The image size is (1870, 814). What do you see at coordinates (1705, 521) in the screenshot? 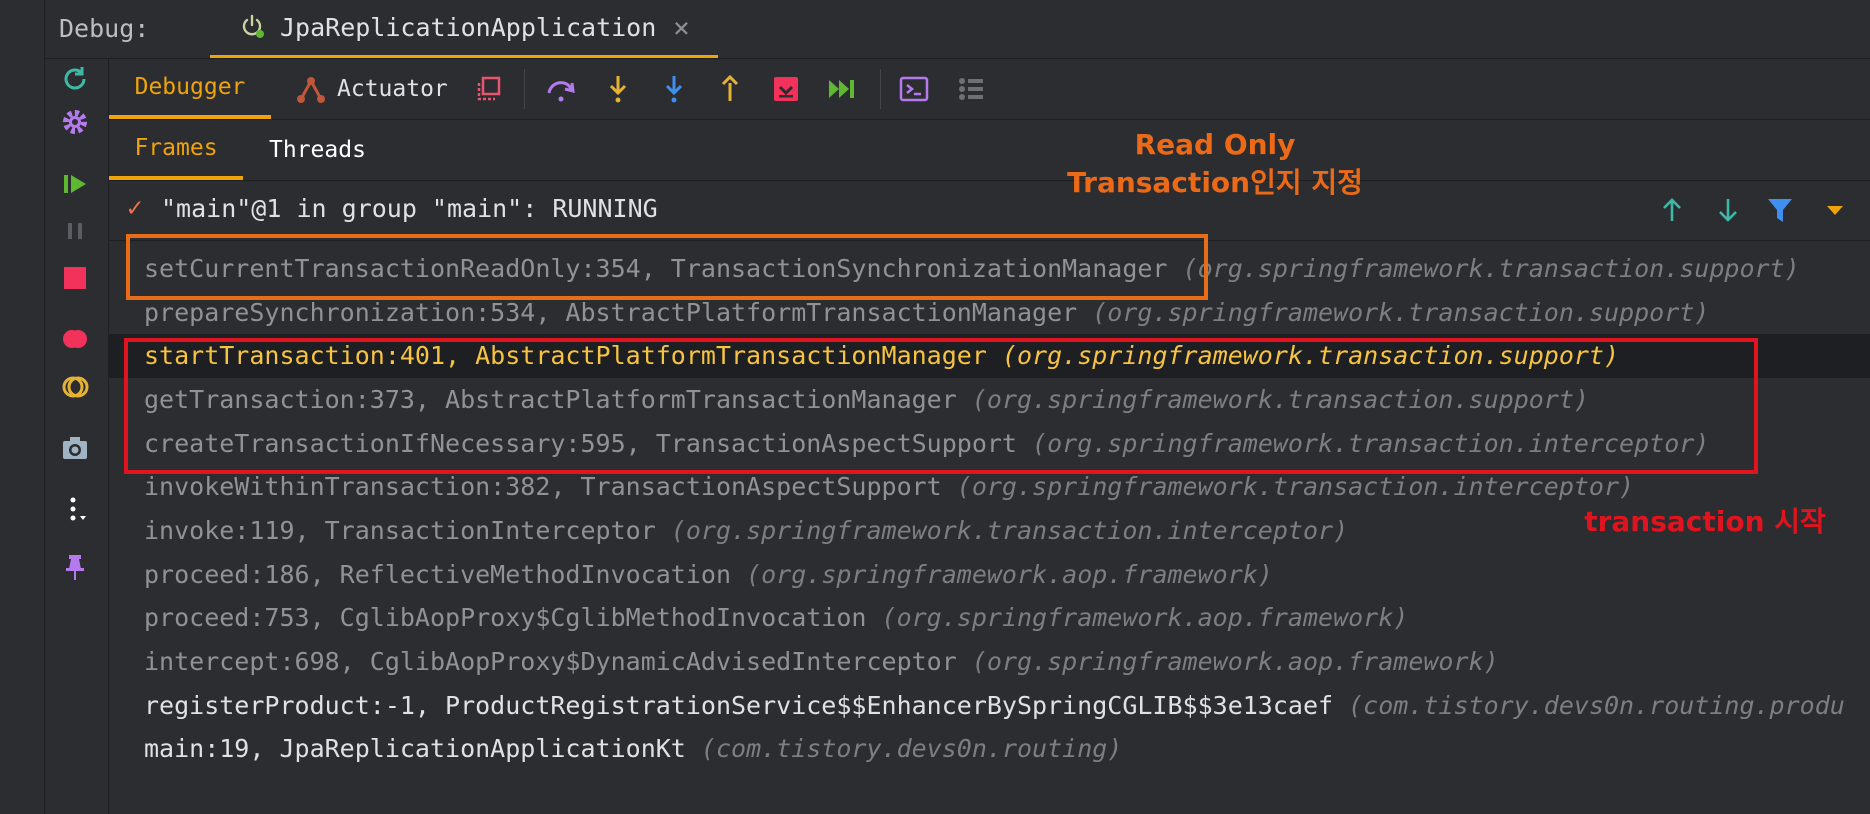
I see `transaction-start-annotation: transaction 시작` at bounding box center [1705, 521].